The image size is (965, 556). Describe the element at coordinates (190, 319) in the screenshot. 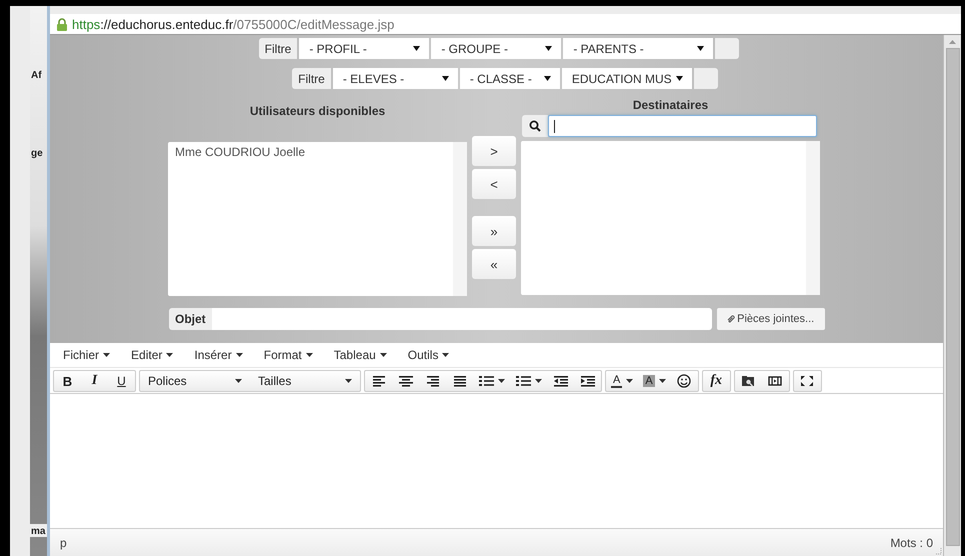

I see `subject-label: Objet` at that location.